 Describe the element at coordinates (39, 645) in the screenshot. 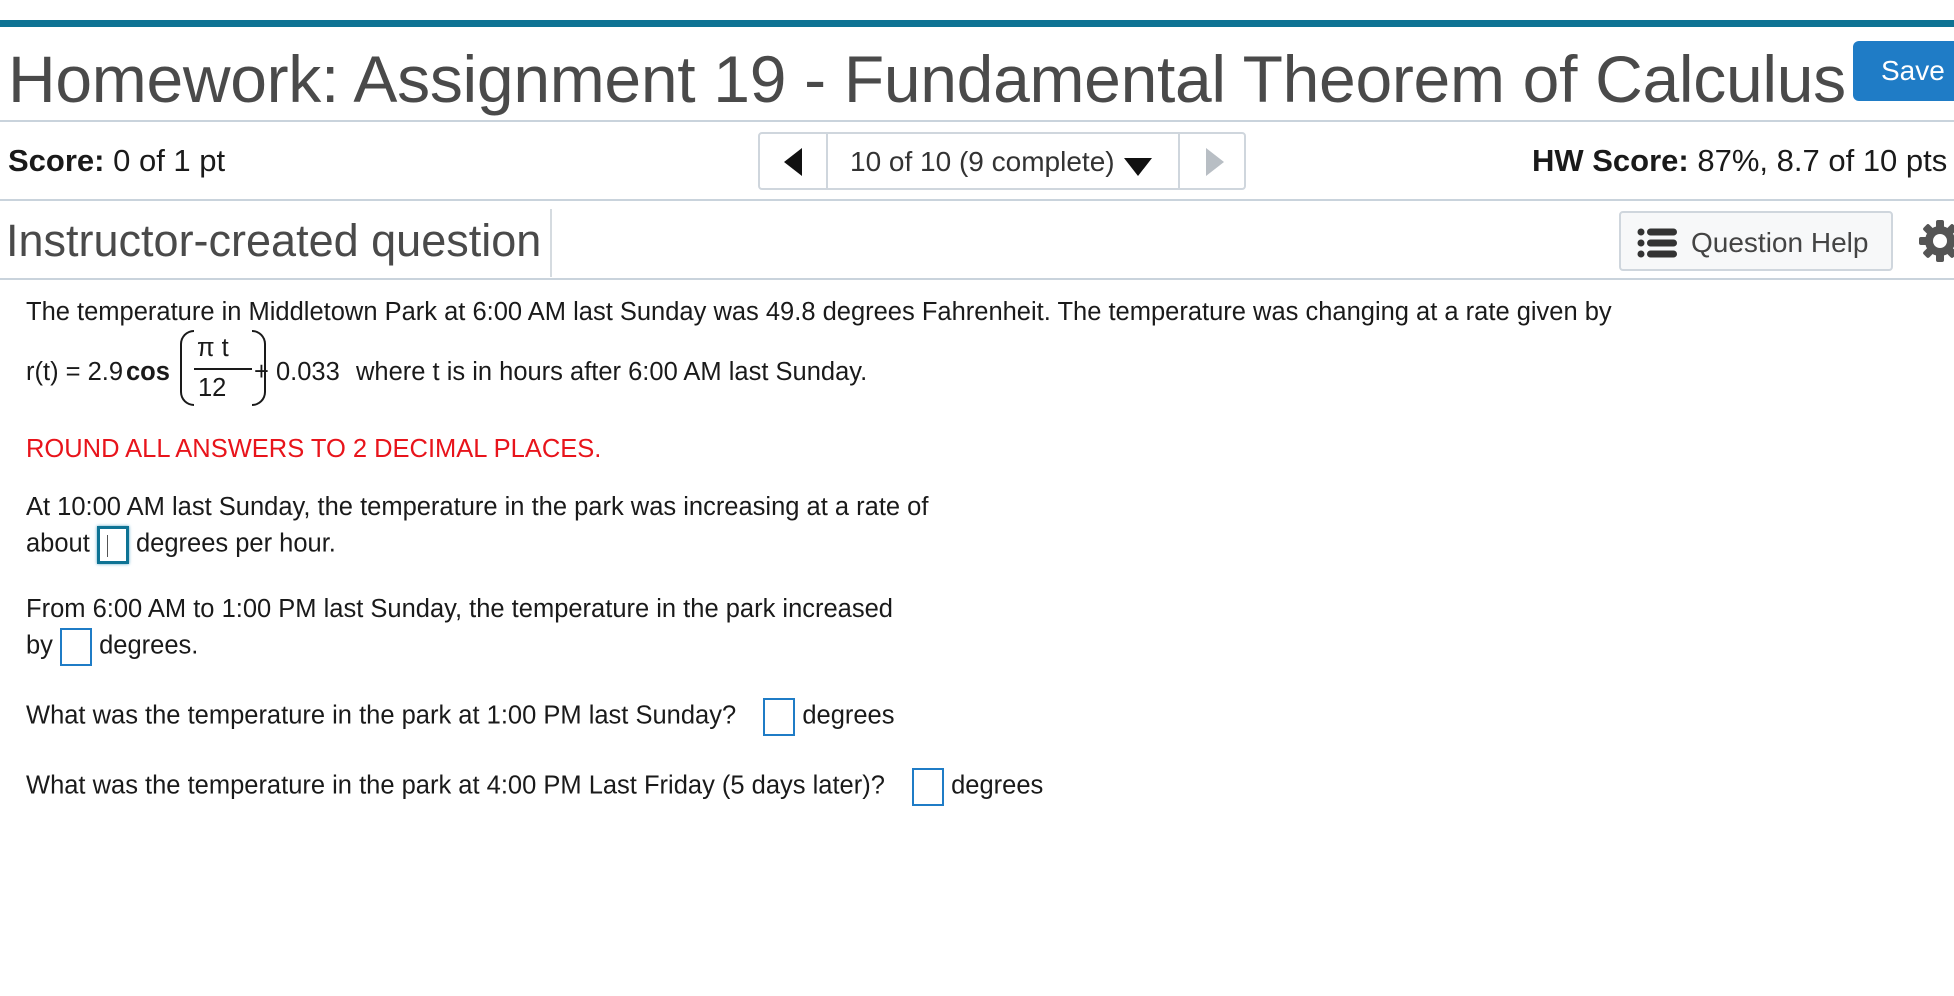

I see `part2-prefix: by` at that location.